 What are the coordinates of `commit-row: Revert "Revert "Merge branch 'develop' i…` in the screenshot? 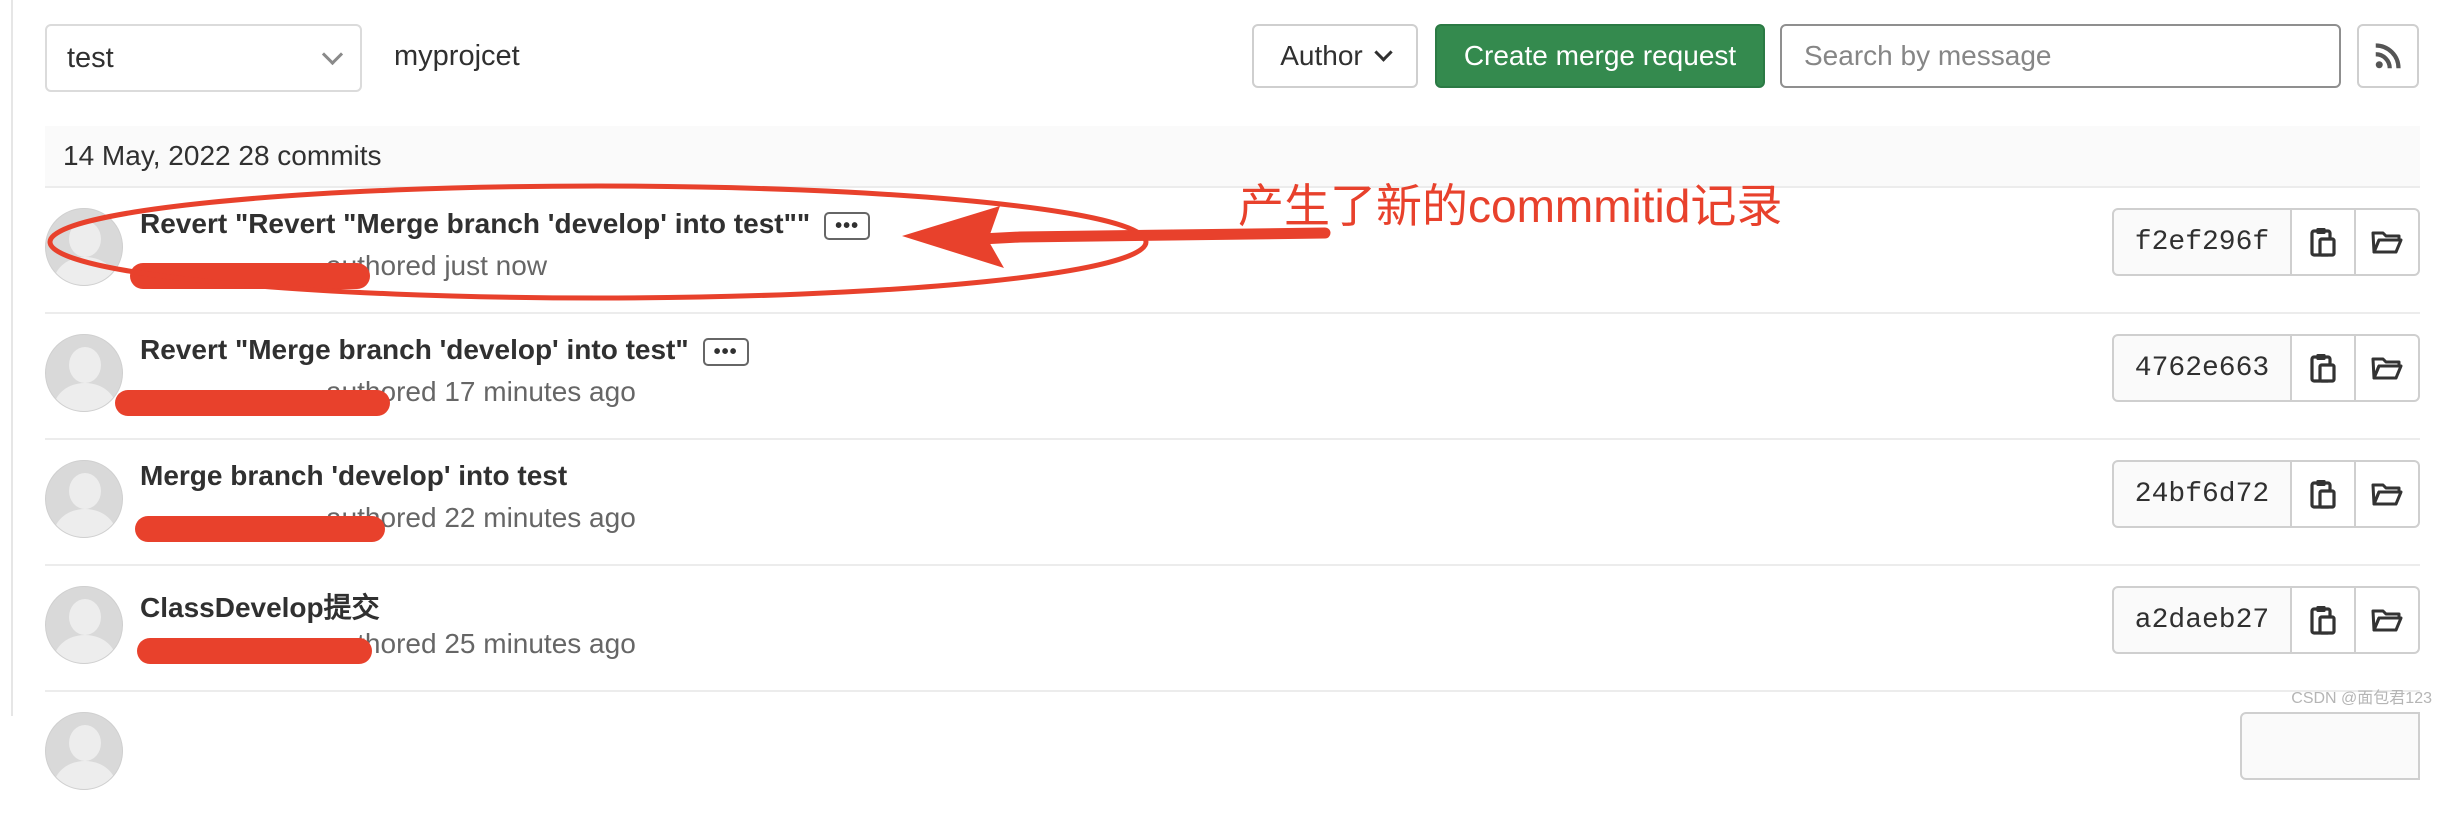 It's located at (1232, 251).